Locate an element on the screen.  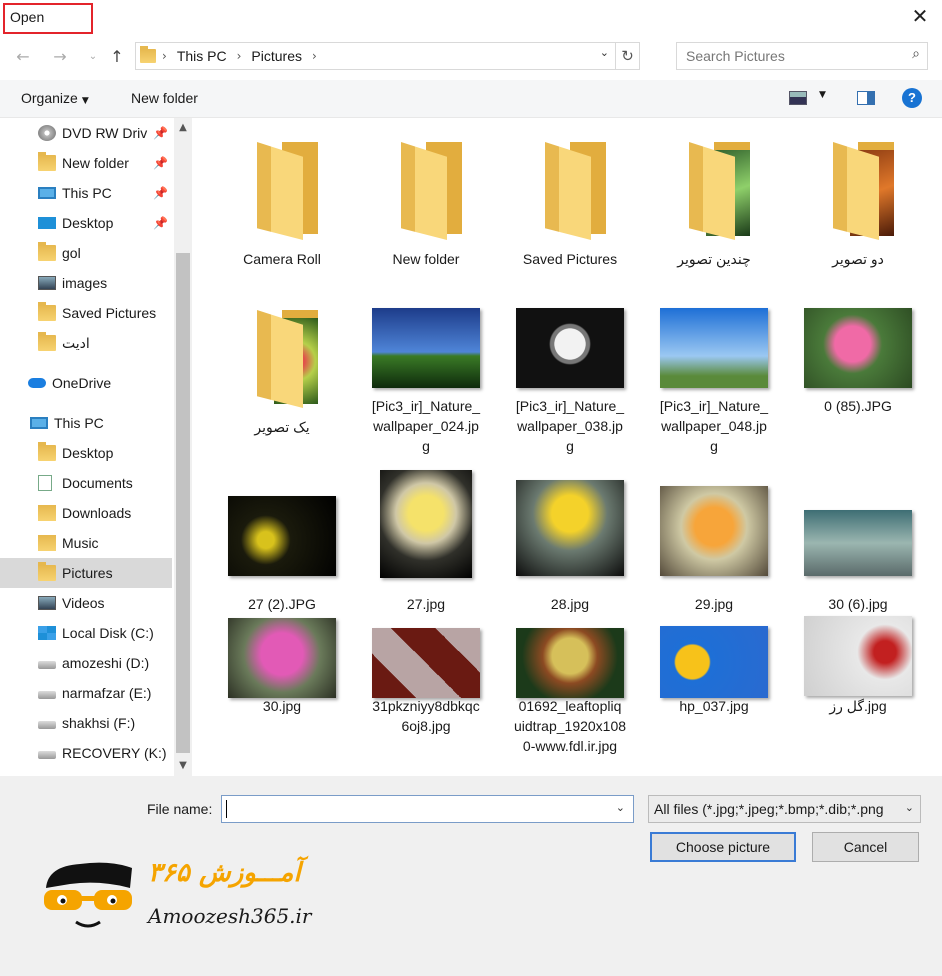
close-icon: ✕ is located at coordinates (920, 16).